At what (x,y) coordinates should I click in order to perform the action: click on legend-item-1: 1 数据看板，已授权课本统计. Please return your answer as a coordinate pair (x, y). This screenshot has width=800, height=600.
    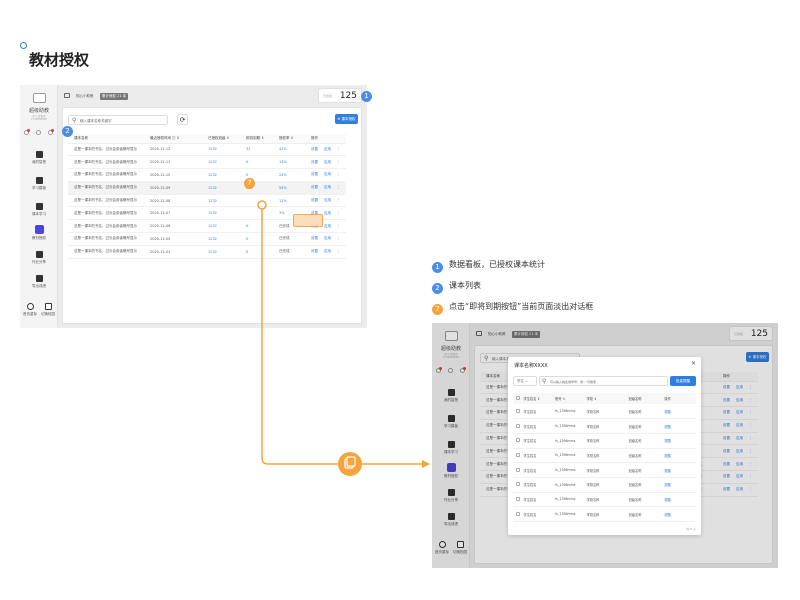
    Looking at the image, I should click on (488, 266).